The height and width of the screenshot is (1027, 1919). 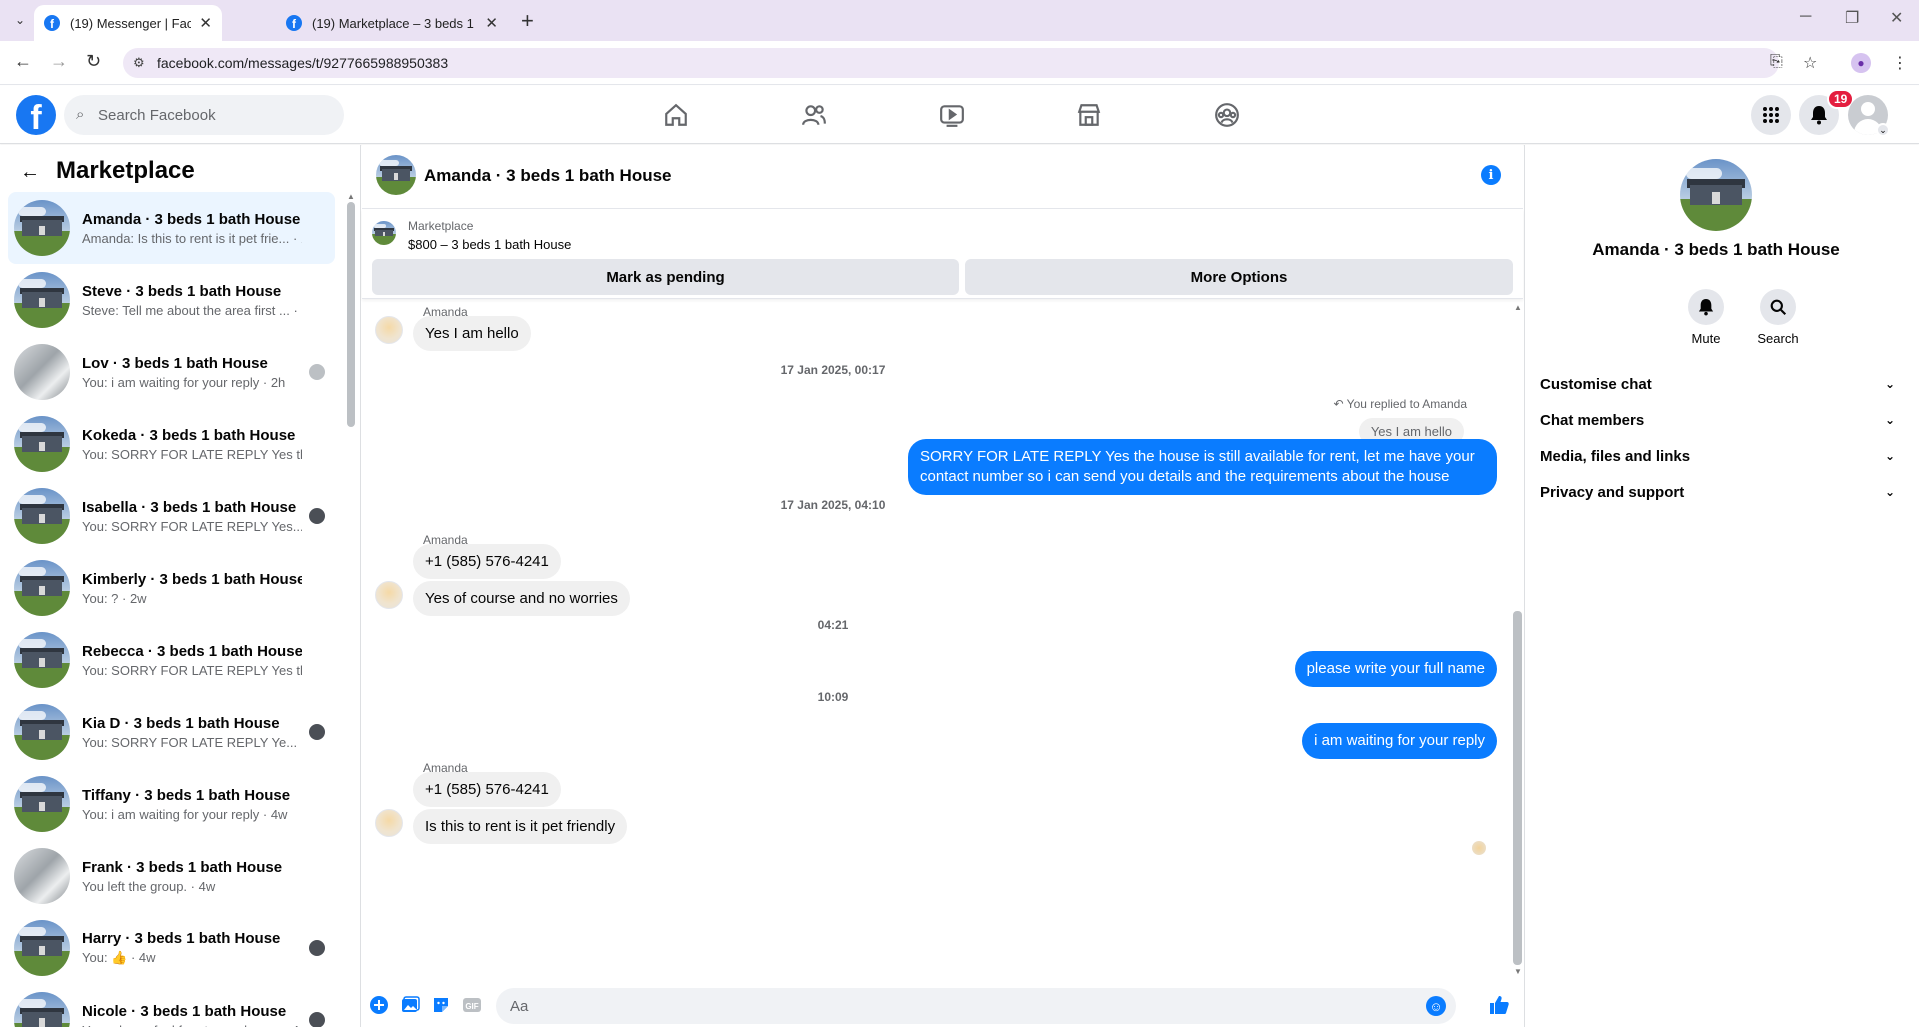 What do you see at coordinates (1401, 404) in the screenshot?
I see `replied-to-label: ↶ You replied to Amanda` at bounding box center [1401, 404].